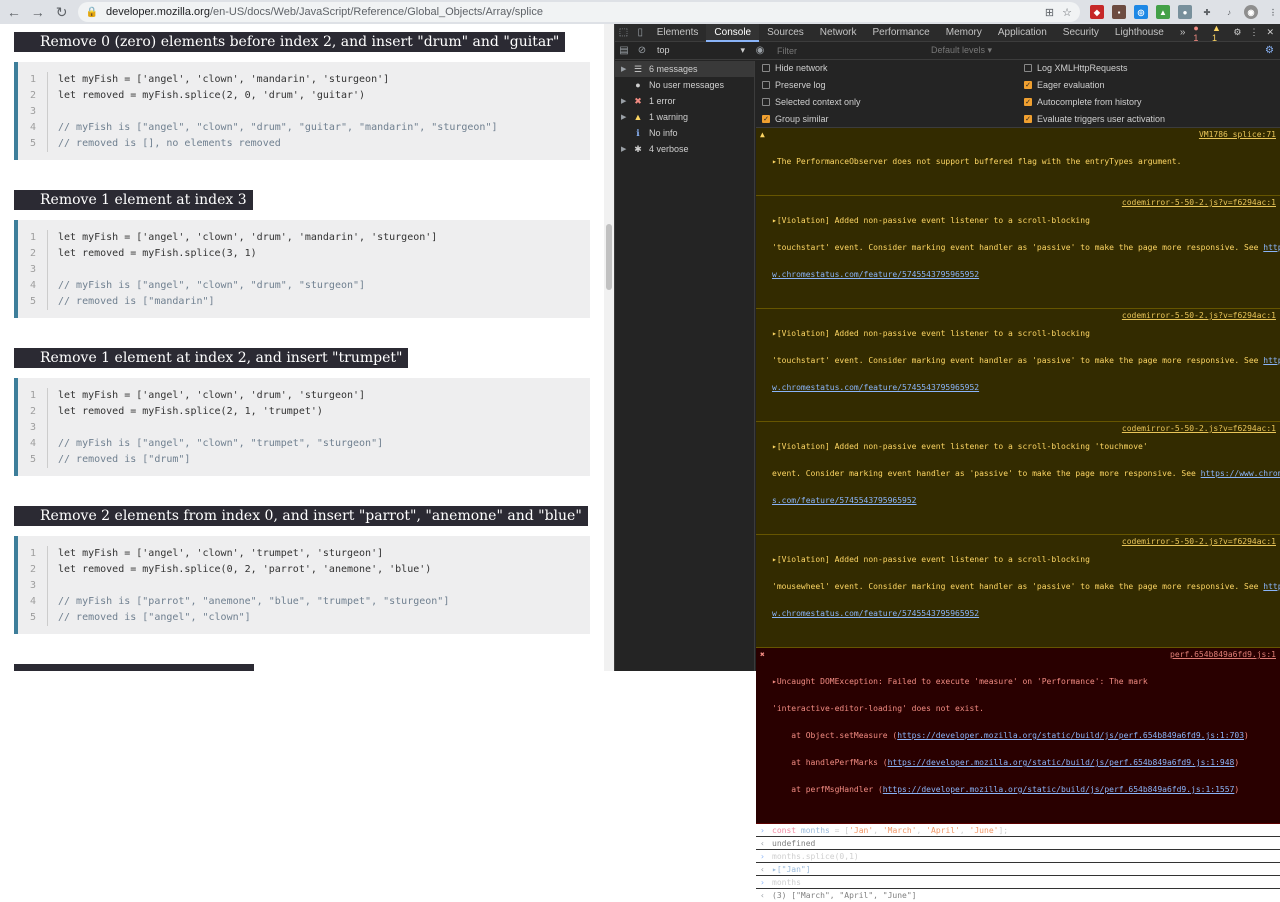 The width and height of the screenshot is (1280, 902). Describe the element at coordinates (1229, 12) in the screenshot. I see `music-icon: ♪` at that location.